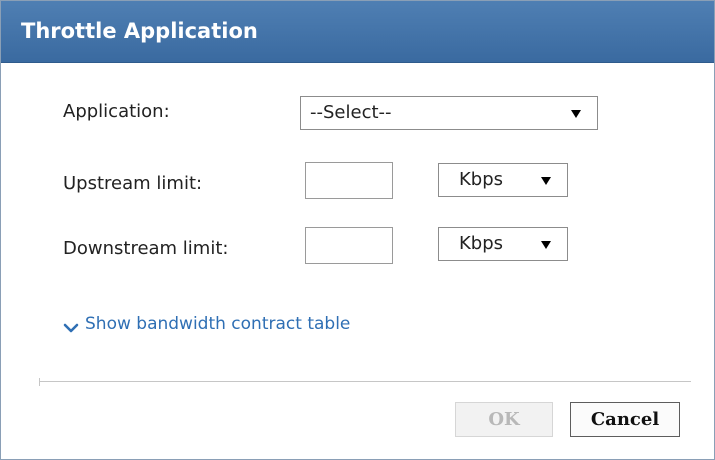 This screenshot has height=460, width=715. What do you see at coordinates (116, 111) in the screenshot?
I see `application-label: Application:` at bounding box center [116, 111].